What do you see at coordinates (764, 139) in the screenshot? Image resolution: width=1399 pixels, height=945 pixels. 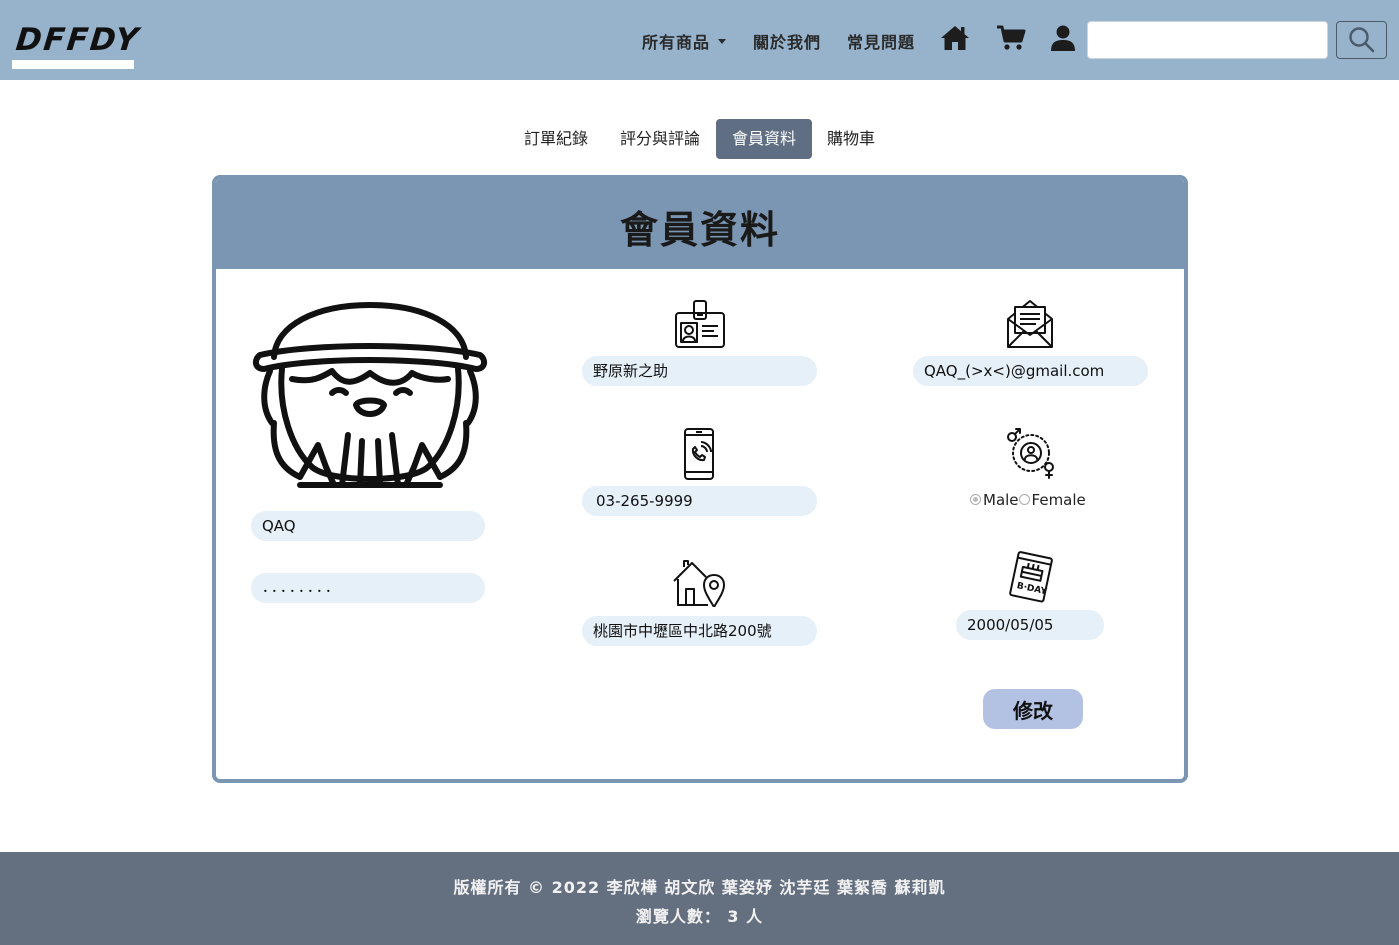 I see `tab-member-profile: 會員資料` at bounding box center [764, 139].